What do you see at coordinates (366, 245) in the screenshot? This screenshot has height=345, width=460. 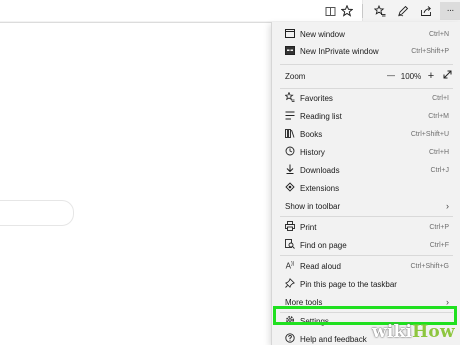 I see `menu-item-find-on-page: Find on page Ctrl+F` at bounding box center [366, 245].